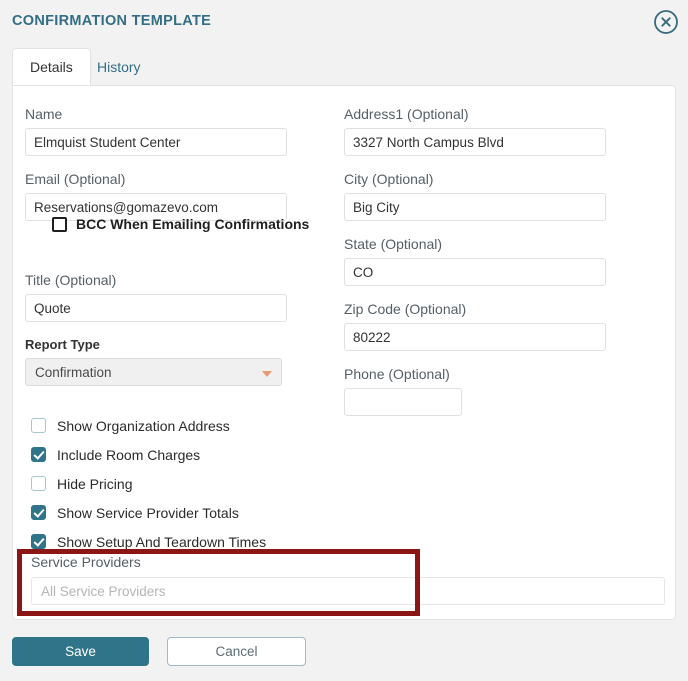 The image size is (688, 681). What do you see at coordinates (59, 224) in the screenshot?
I see `bcc-checkbox` at bounding box center [59, 224].